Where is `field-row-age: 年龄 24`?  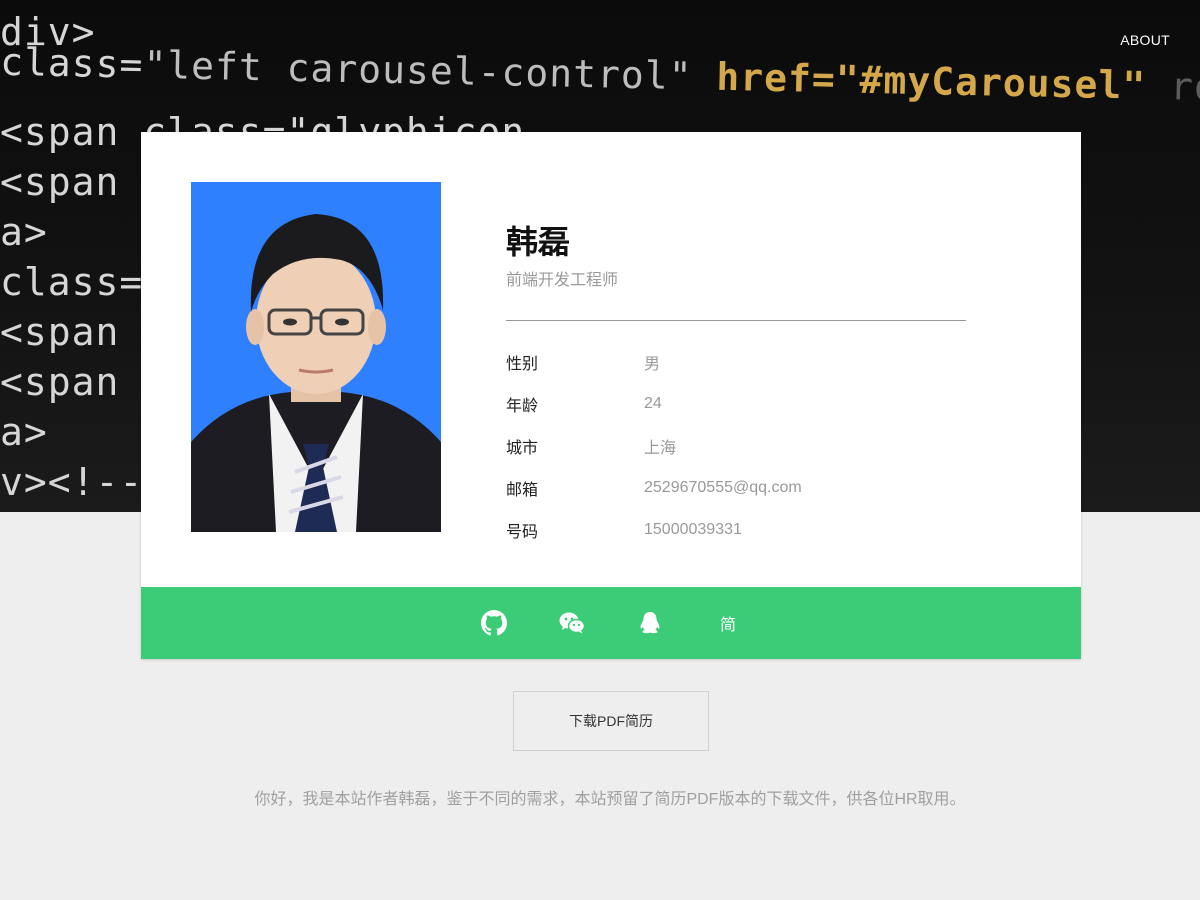 field-row-age: 年龄 24 is located at coordinates (736, 404).